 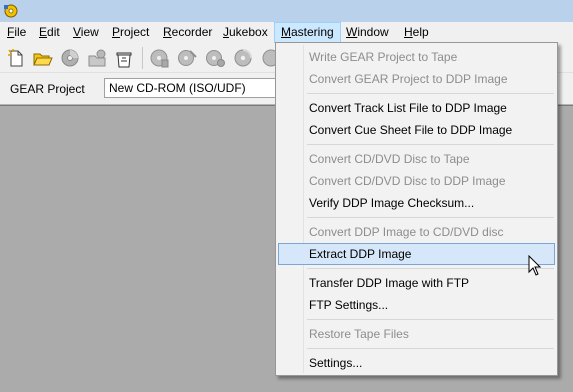 What do you see at coordinates (416, 57) in the screenshot?
I see `menu-item-write-gear-project-to-tape: Write GEAR Project to Tape` at bounding box center [416, 57].